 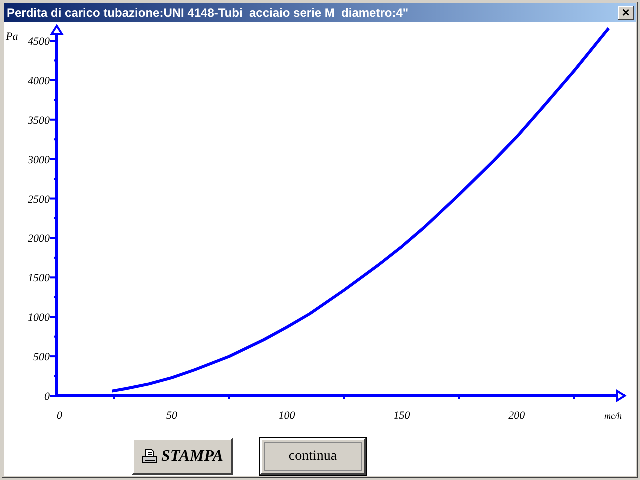 What do you see at coordinates (208, 13) in the screenshot?
I see `window-title: Perdita di carico tubazione:UNI 4148-Tubi acciaio serie M diametro:4"` at bounding box center [208, 13].